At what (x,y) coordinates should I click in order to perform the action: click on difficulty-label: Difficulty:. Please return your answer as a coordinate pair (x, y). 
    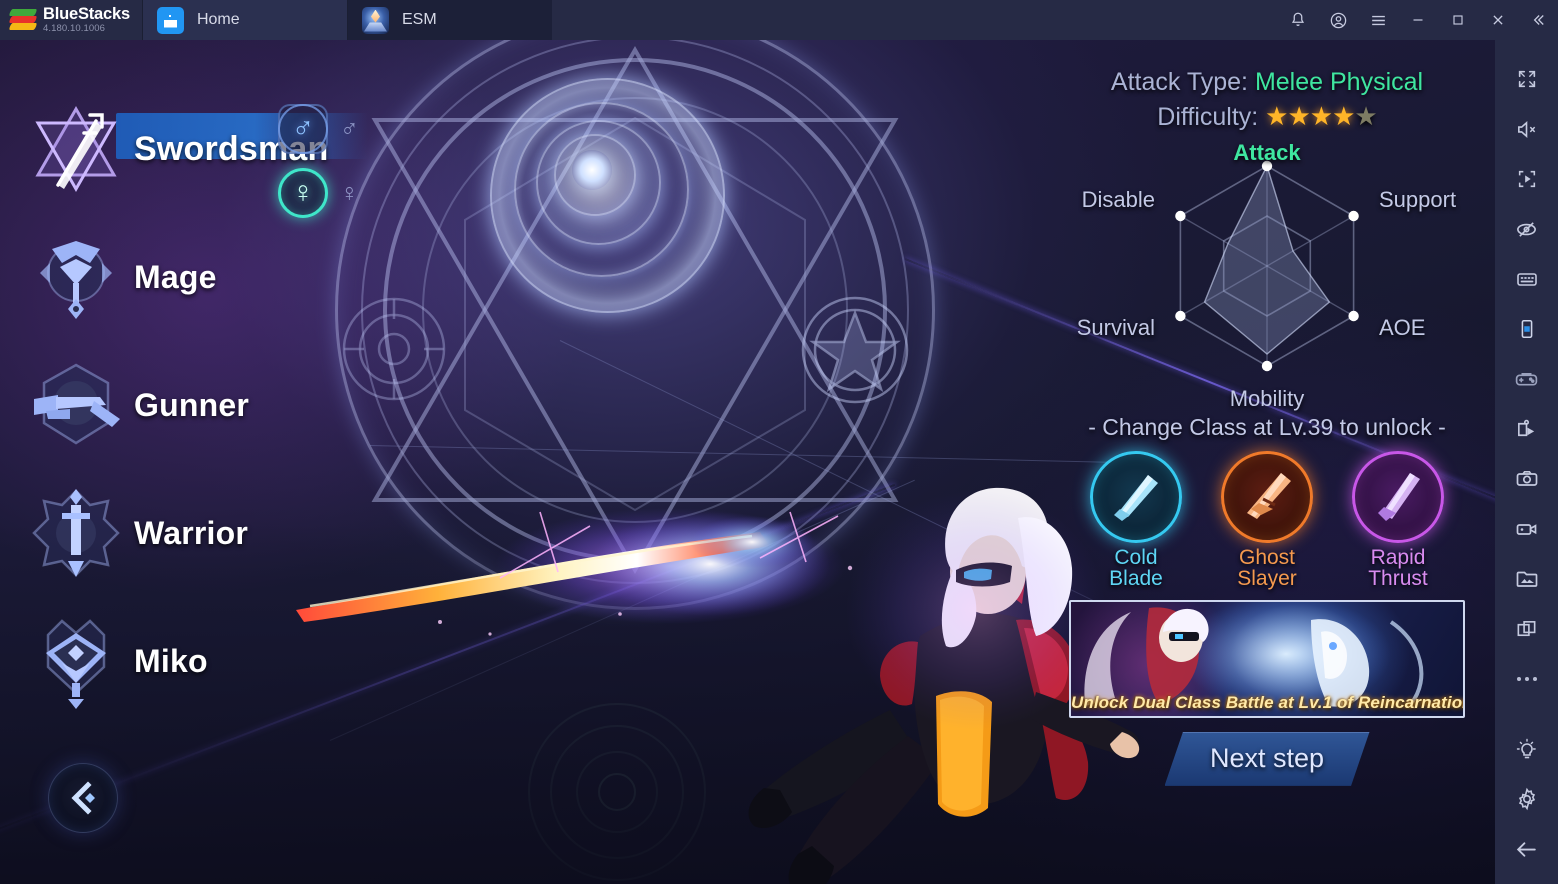
    Looking at the image, I should click on (1208, 117).